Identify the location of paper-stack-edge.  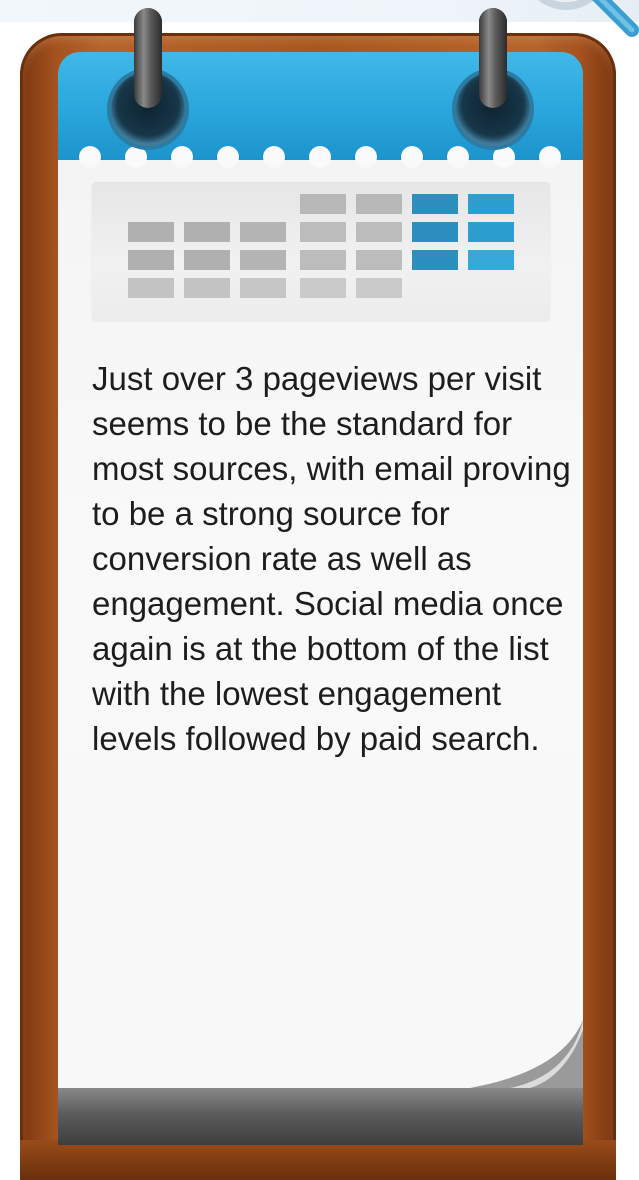
(320, 1115).